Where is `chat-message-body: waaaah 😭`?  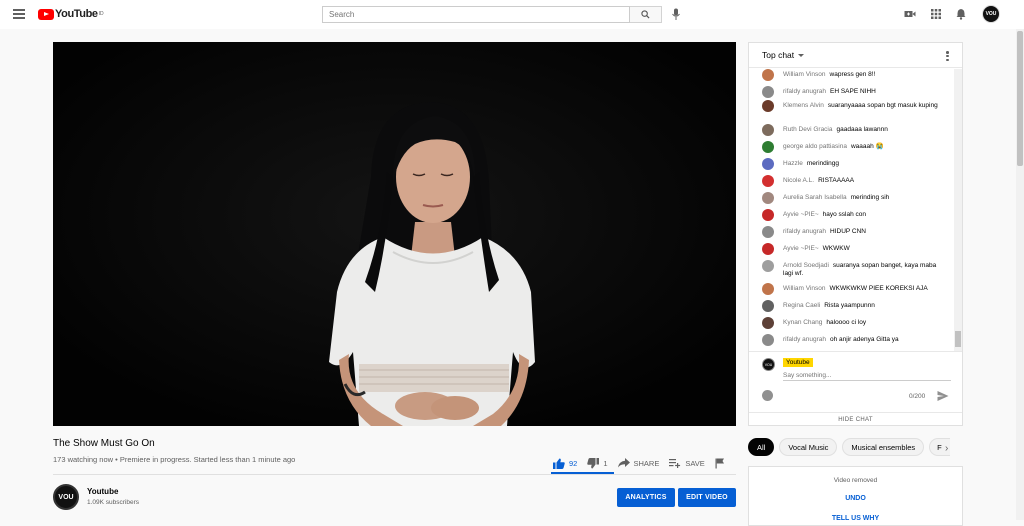 chat-message-body: waaaah 😭 is located at coordinates (867, 146).